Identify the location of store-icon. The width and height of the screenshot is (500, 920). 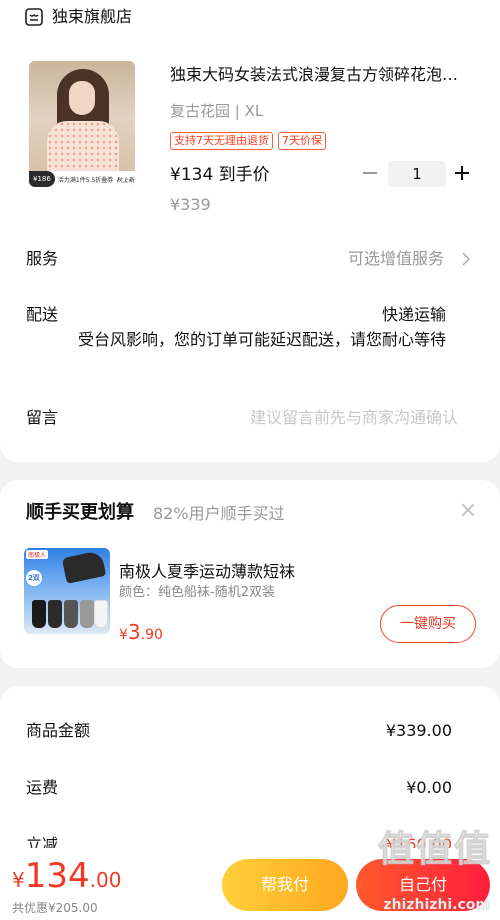
(34, 17).